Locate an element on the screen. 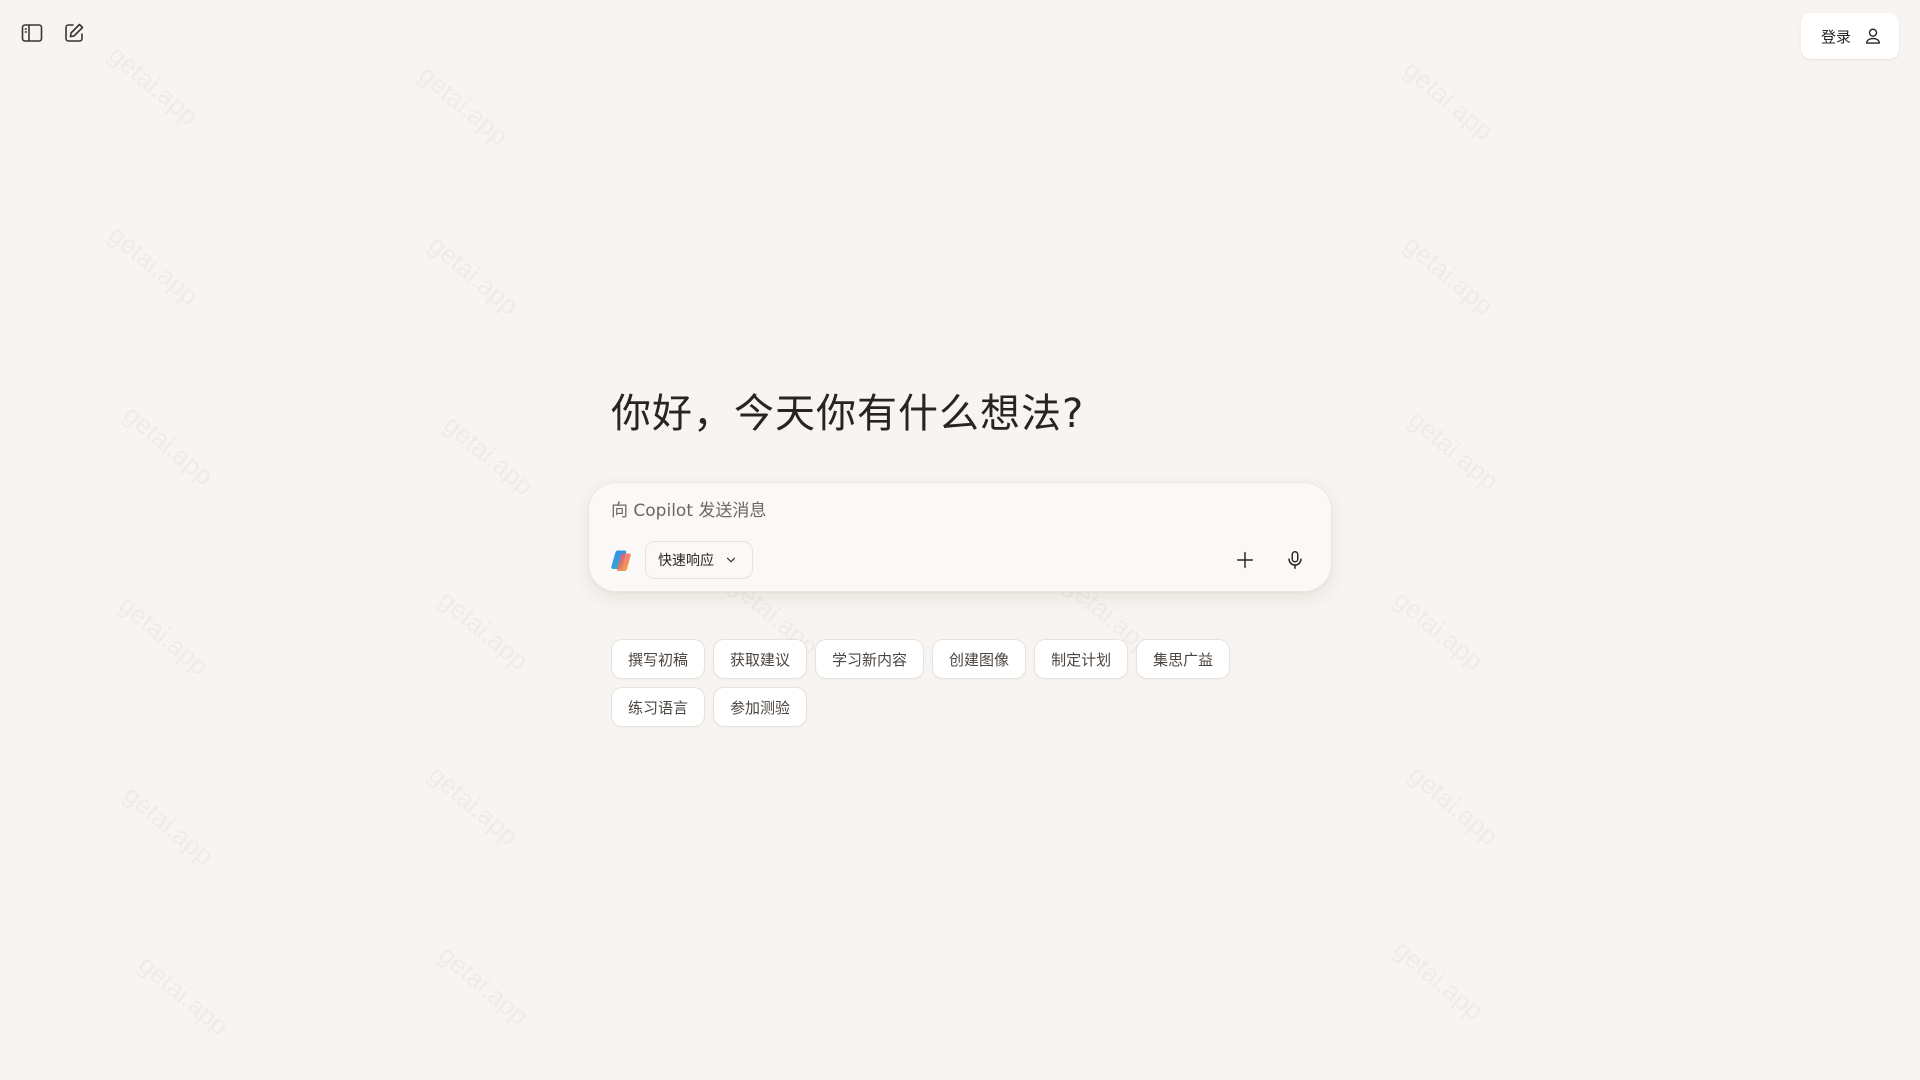 This screenshot has height=1080, width=1920. greeting-heading: 你好，今天你有什么想法? is located at coordinates (848, 414).